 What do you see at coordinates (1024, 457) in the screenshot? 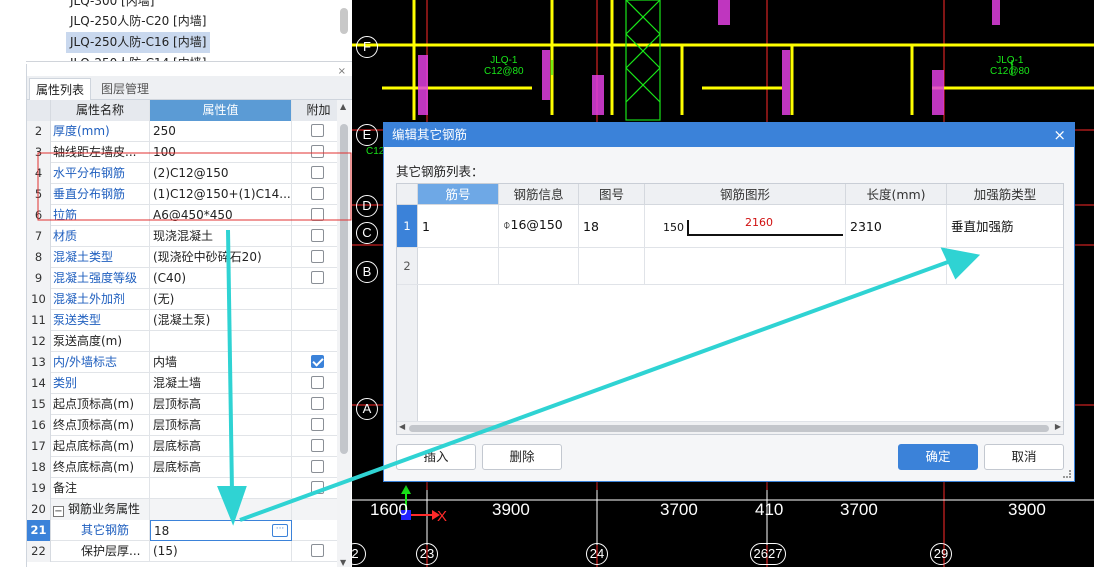
I see `cancel-button: 取消` at bounding box center [1024, 457].